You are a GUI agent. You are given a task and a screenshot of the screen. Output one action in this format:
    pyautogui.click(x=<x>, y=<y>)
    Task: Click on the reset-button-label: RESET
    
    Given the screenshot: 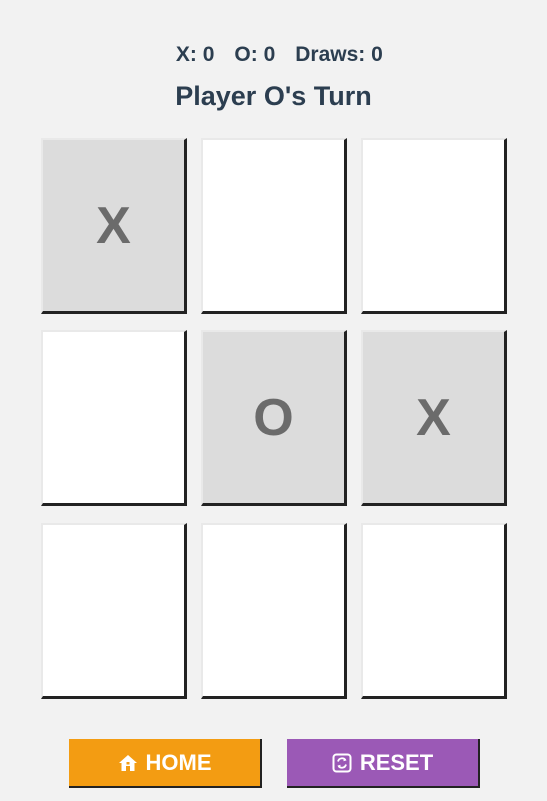 What is the action you would take?
    pyautogui.click(x=396, y=762)
    